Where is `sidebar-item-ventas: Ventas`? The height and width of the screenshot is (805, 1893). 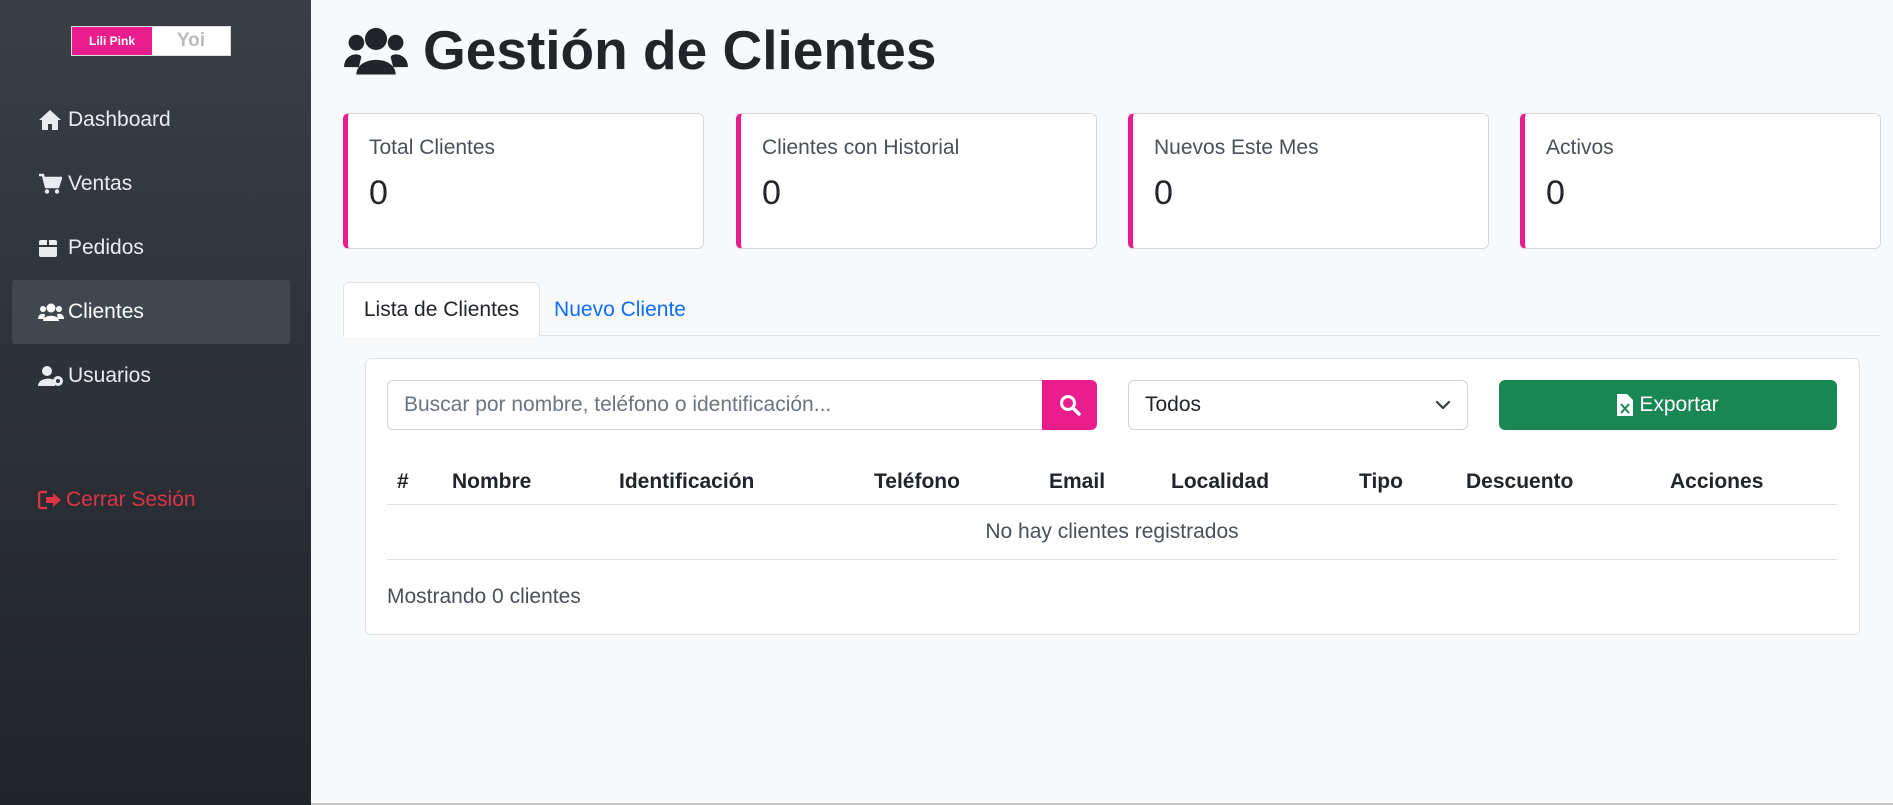 sidebar-item-ventas: Ventas is located at coordinates (151, 184).